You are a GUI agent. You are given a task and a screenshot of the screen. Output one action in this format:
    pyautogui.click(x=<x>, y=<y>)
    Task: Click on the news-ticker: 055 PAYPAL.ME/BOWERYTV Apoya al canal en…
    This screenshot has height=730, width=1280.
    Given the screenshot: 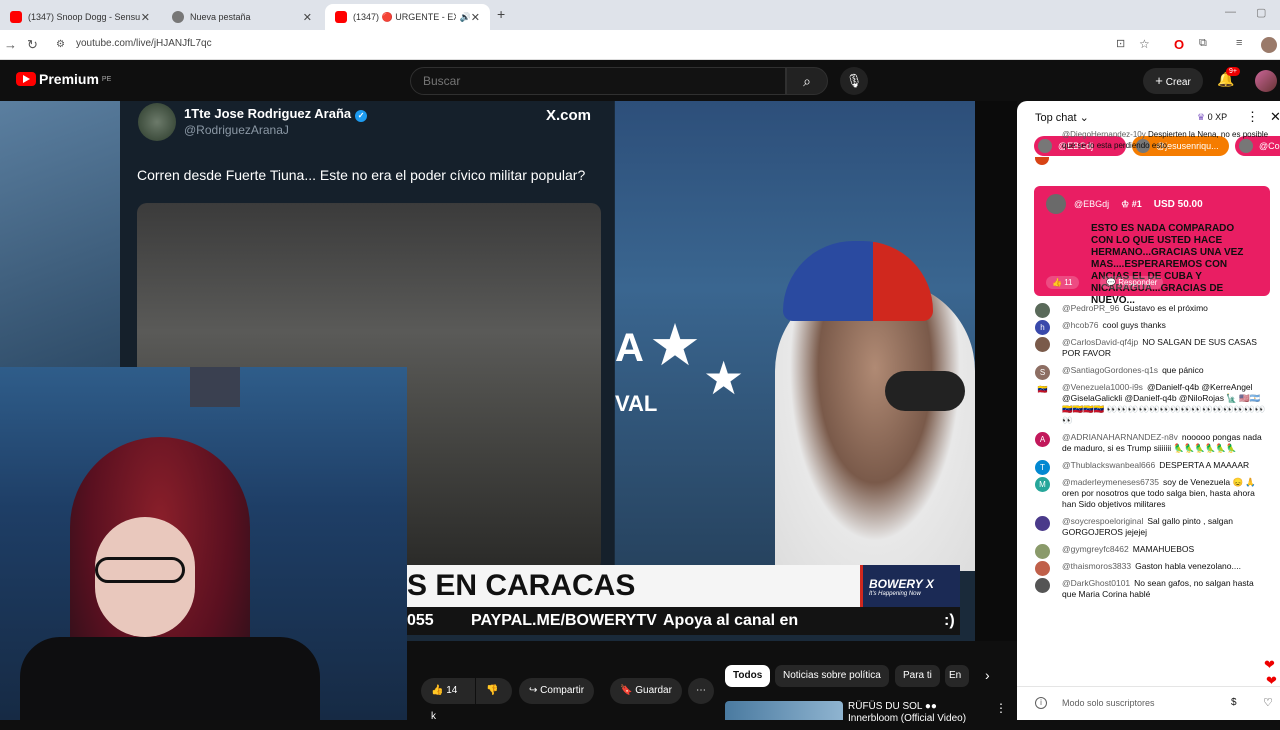 What is the action you would take?
    pyautogui.click(x=683, y=624)
    